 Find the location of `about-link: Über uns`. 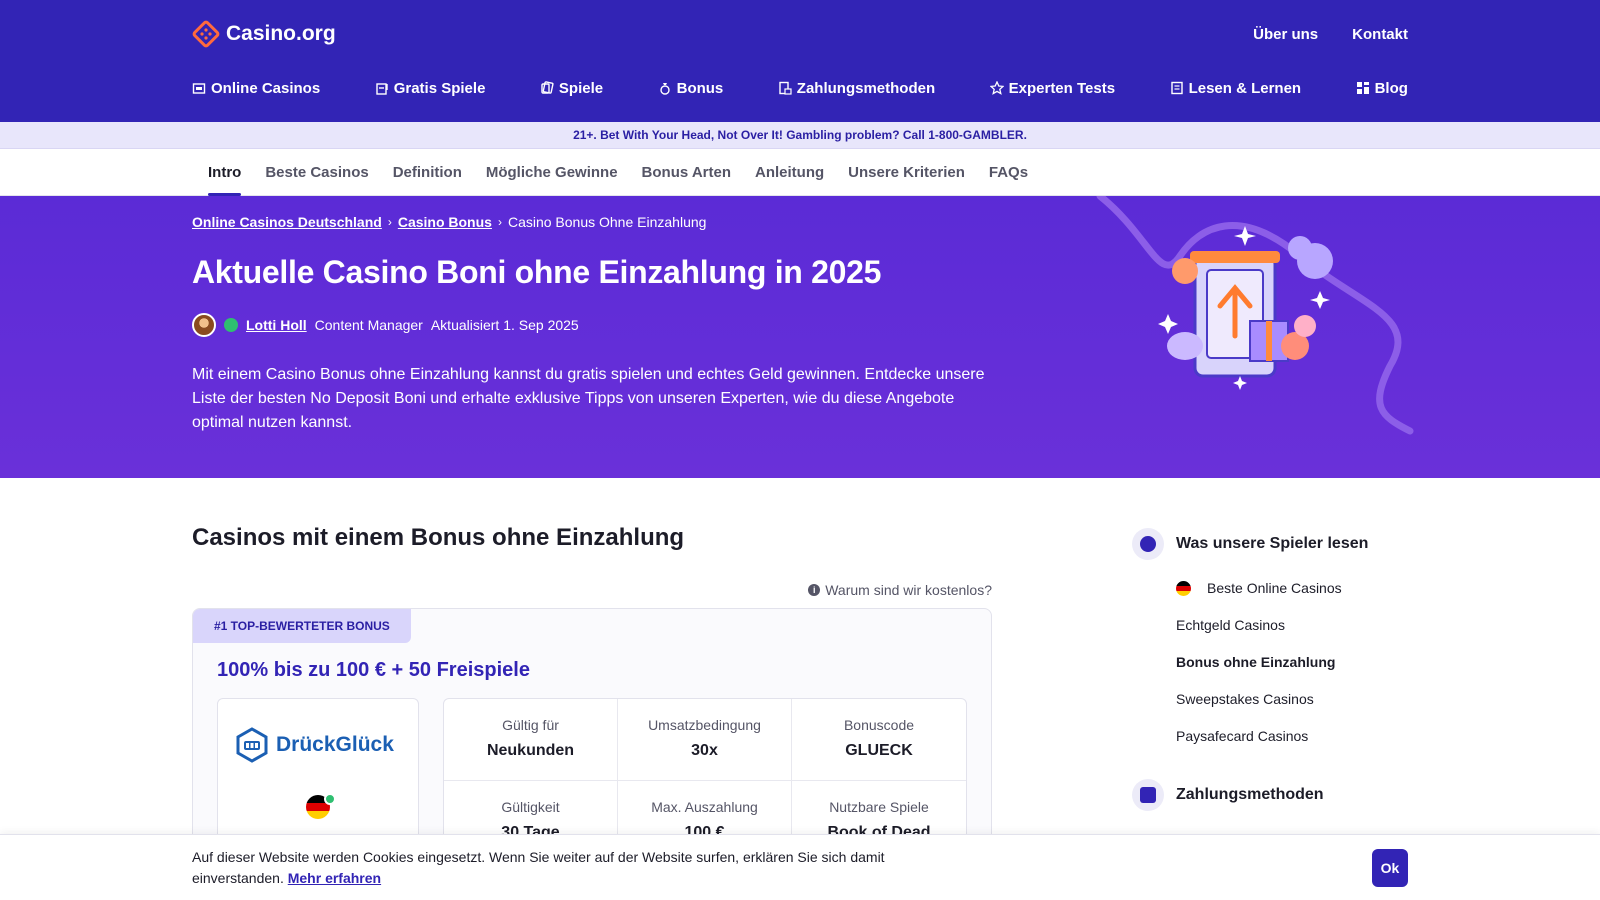

about-link: Über uns is located at coordinates (1285, 34).